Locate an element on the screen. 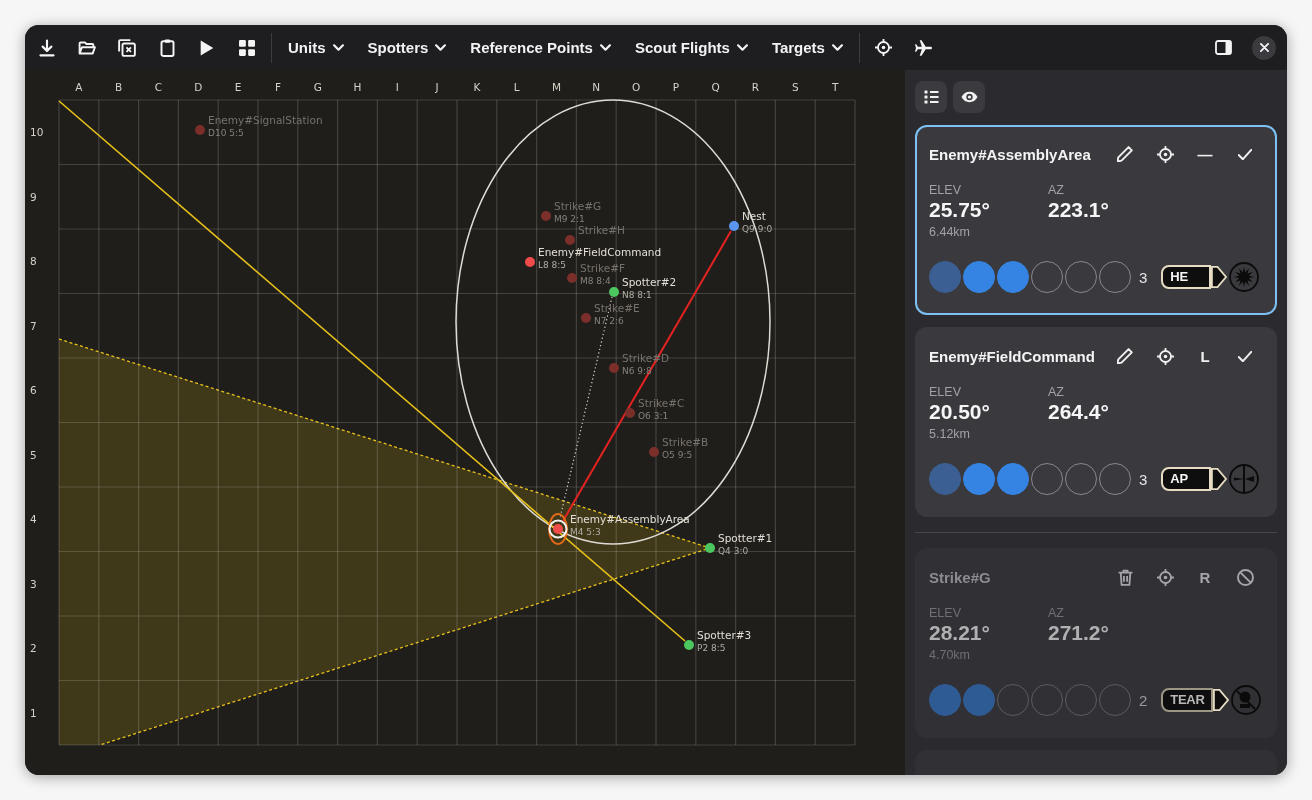 The image size is (1312, 800). visibility-button is located at coordinates (969, 97).